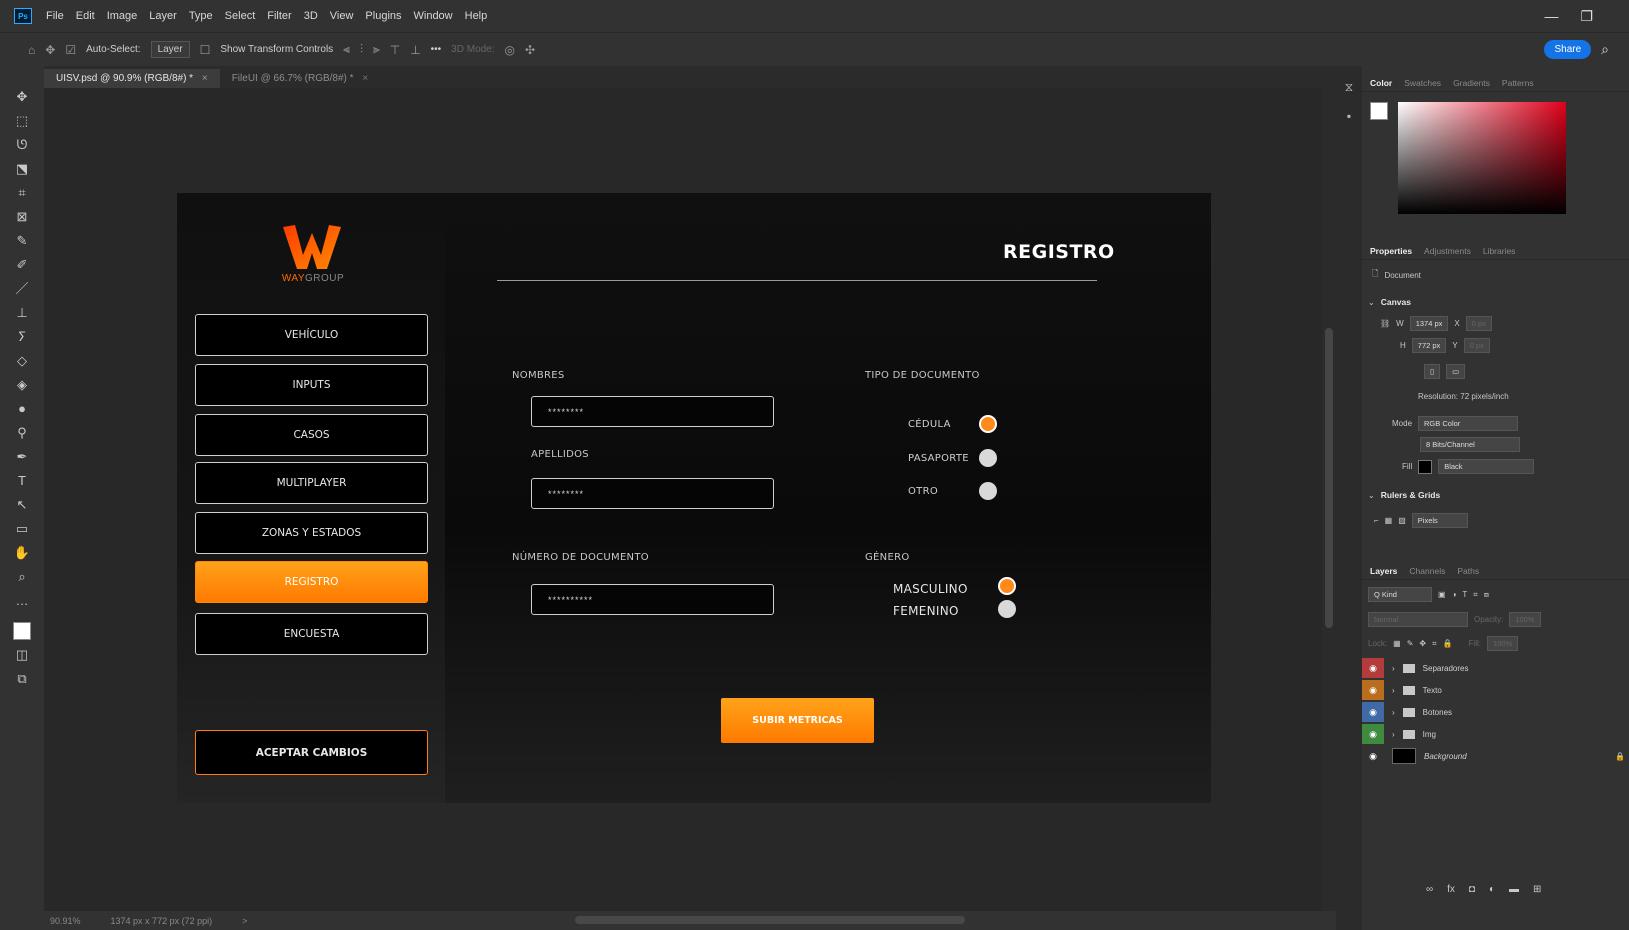 This screenshot has width=1629, height=930. What do you see at coordinates (1486, 466) in the screenshot?
I see `fill-select: Black` at bounding box center [1486, 466].